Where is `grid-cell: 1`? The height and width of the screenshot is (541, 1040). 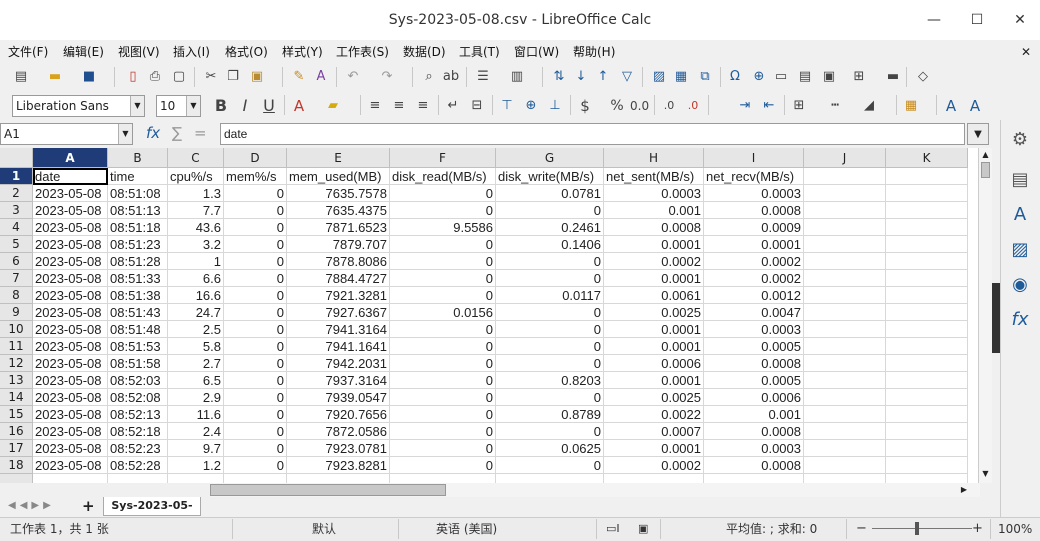 grid-cell: 1 is located at coordinates (196, 261).